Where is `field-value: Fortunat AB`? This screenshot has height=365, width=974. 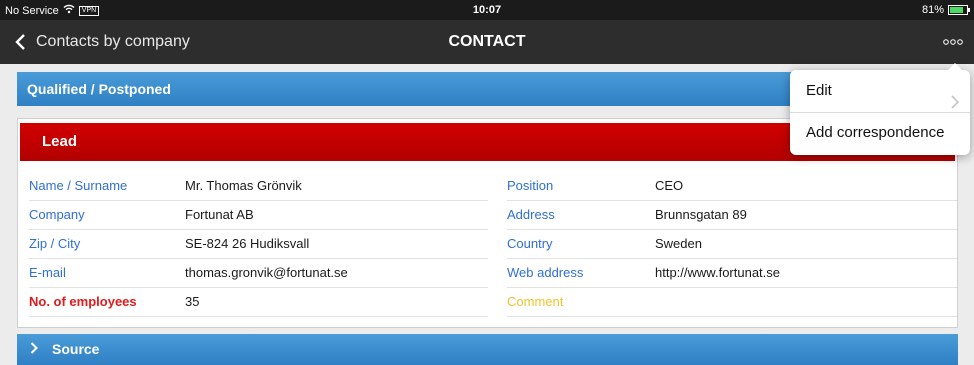 field-value: Fortunat AB is located at coordinates (219, 214).